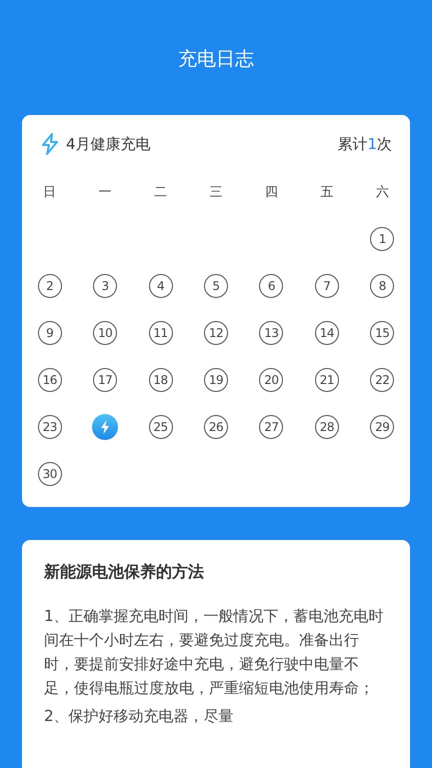 Image resolution: width=432 pixels, height=768 pixels. I want to click on day-number: 17, so click(105, 380).